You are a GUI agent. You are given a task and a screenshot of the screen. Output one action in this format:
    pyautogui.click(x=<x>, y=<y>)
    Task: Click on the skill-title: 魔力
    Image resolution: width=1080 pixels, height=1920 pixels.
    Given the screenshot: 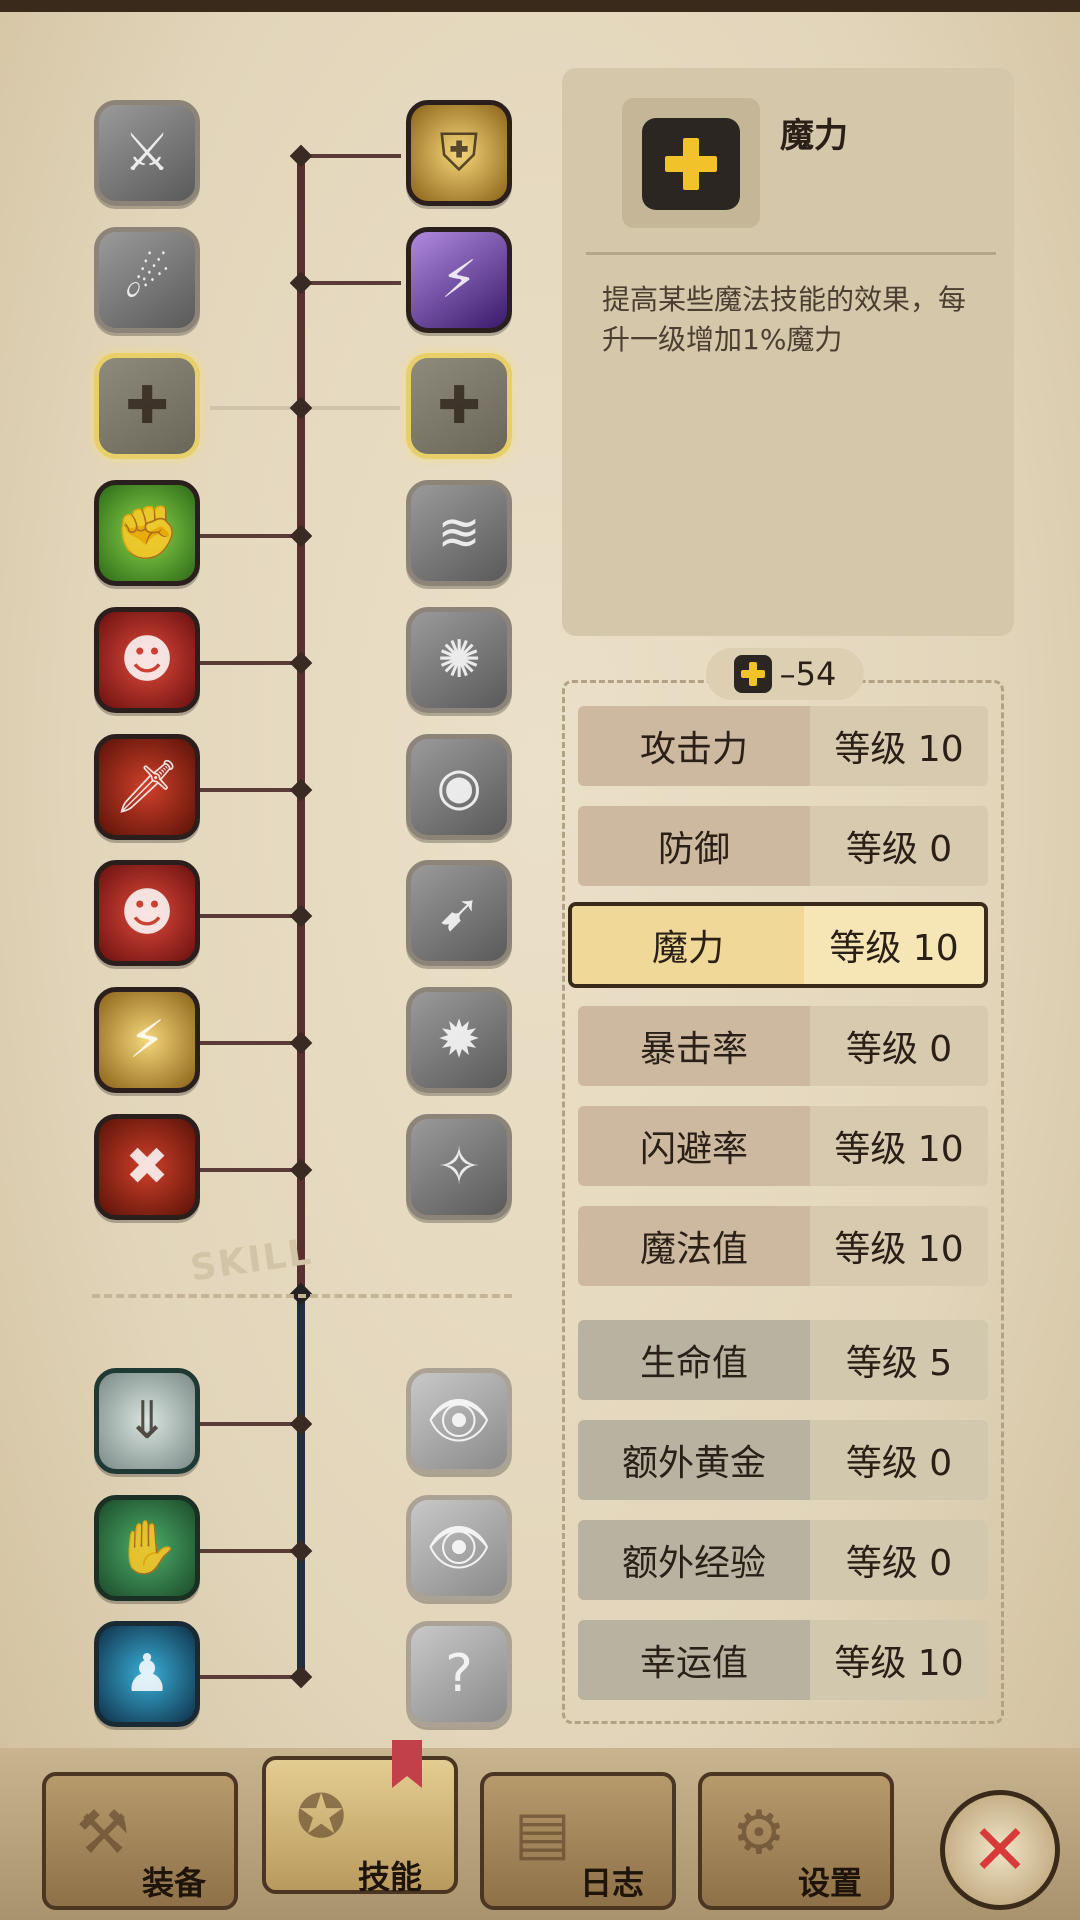 What is the action you would take?
    pyautogui.click(x=814, y=136)
    